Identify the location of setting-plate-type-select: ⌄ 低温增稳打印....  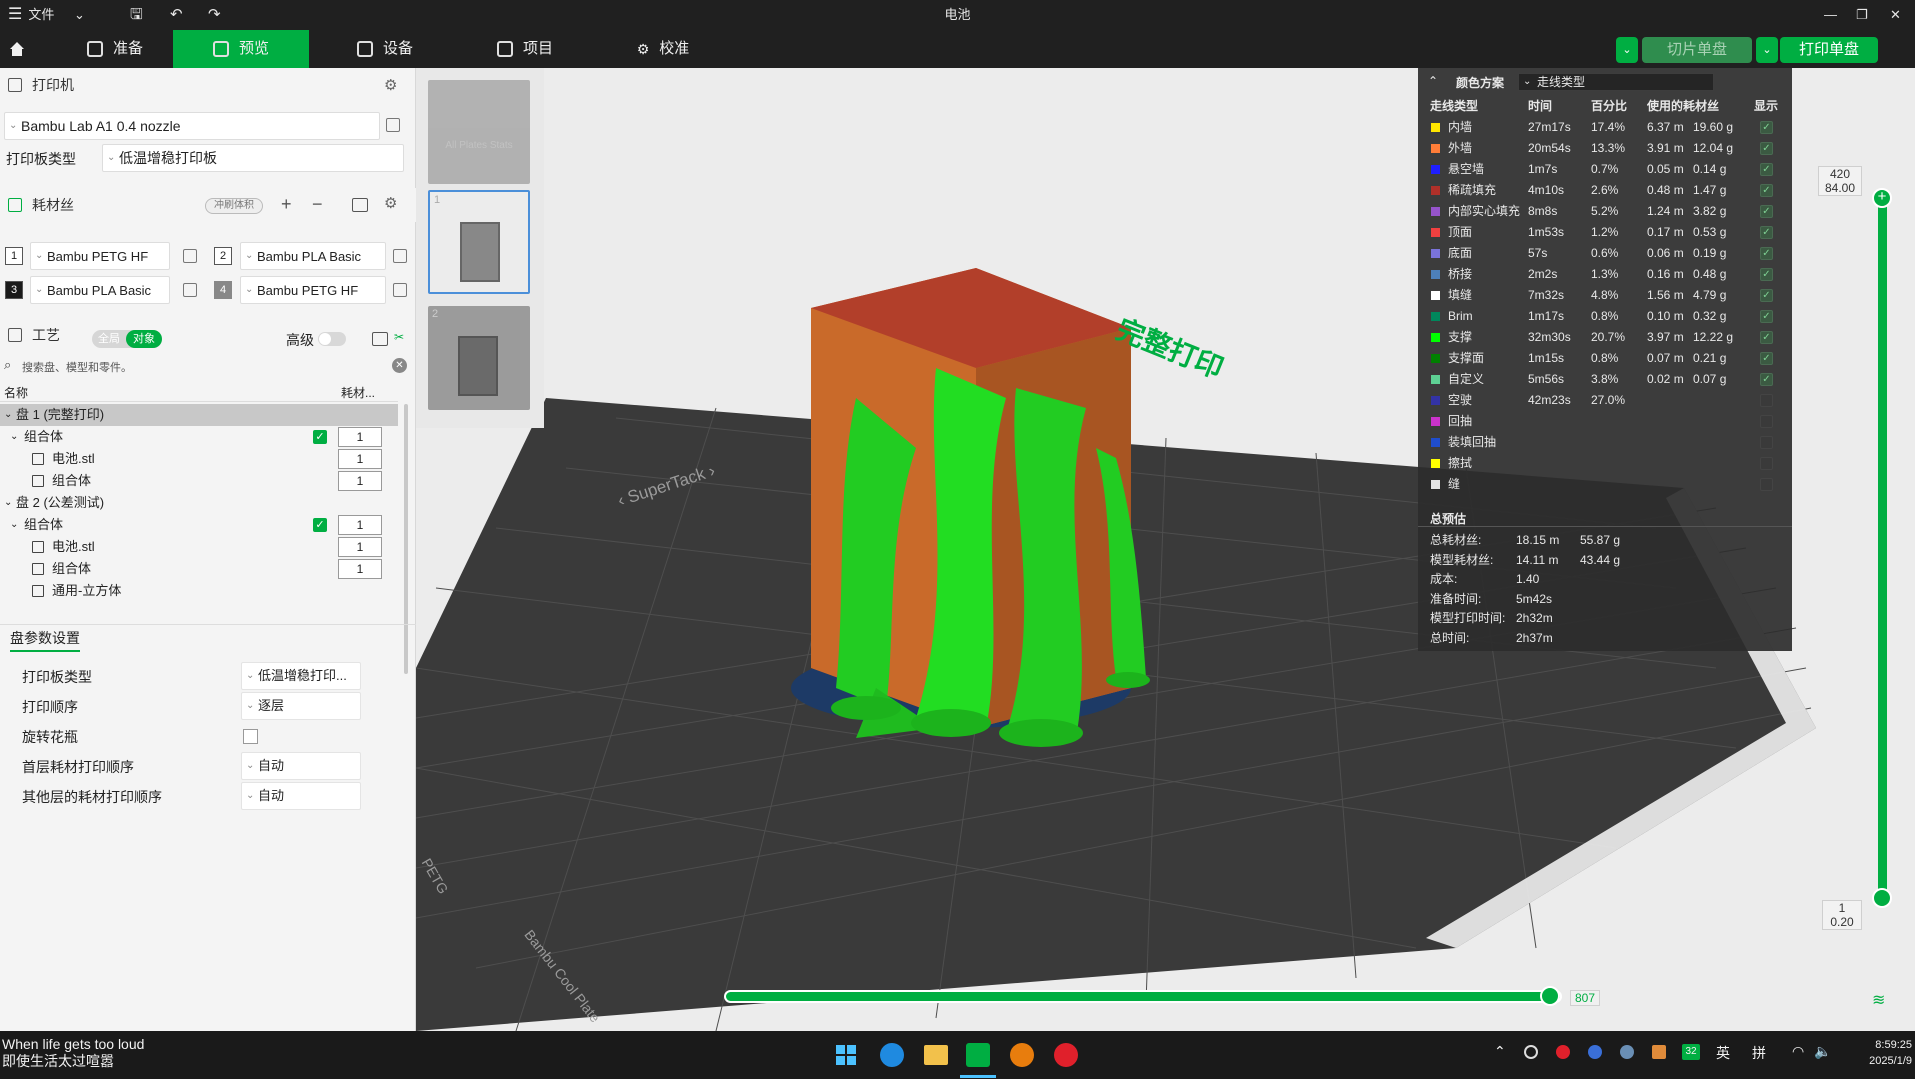
(301, 676).